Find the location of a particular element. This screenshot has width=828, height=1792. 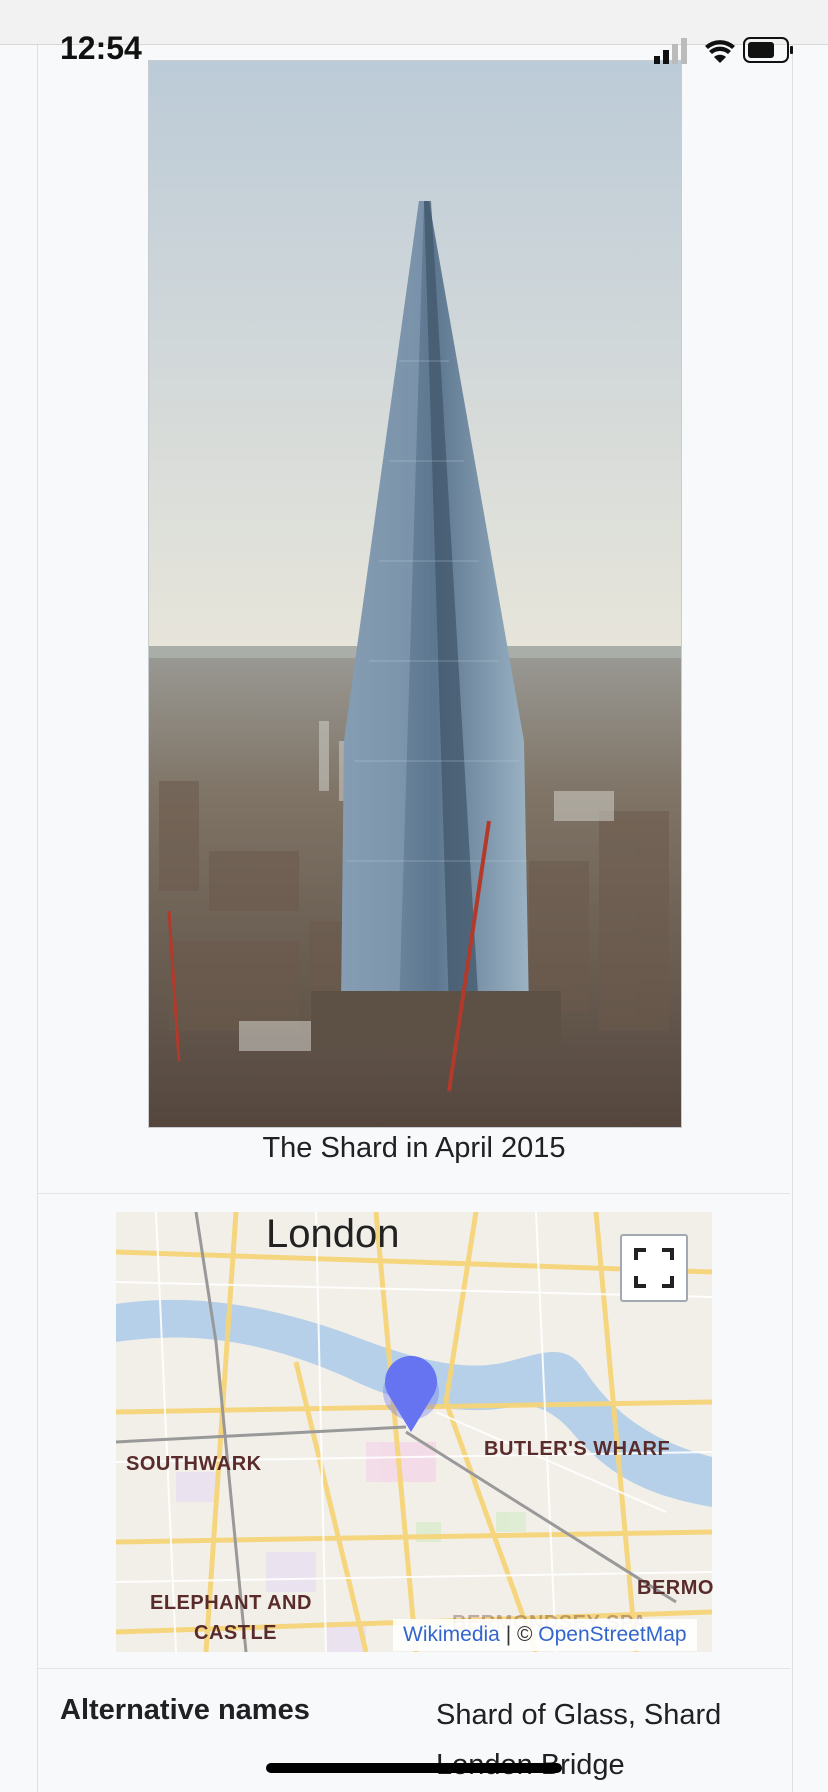

status-time: 12:54 is located at coordinates (101, 48).